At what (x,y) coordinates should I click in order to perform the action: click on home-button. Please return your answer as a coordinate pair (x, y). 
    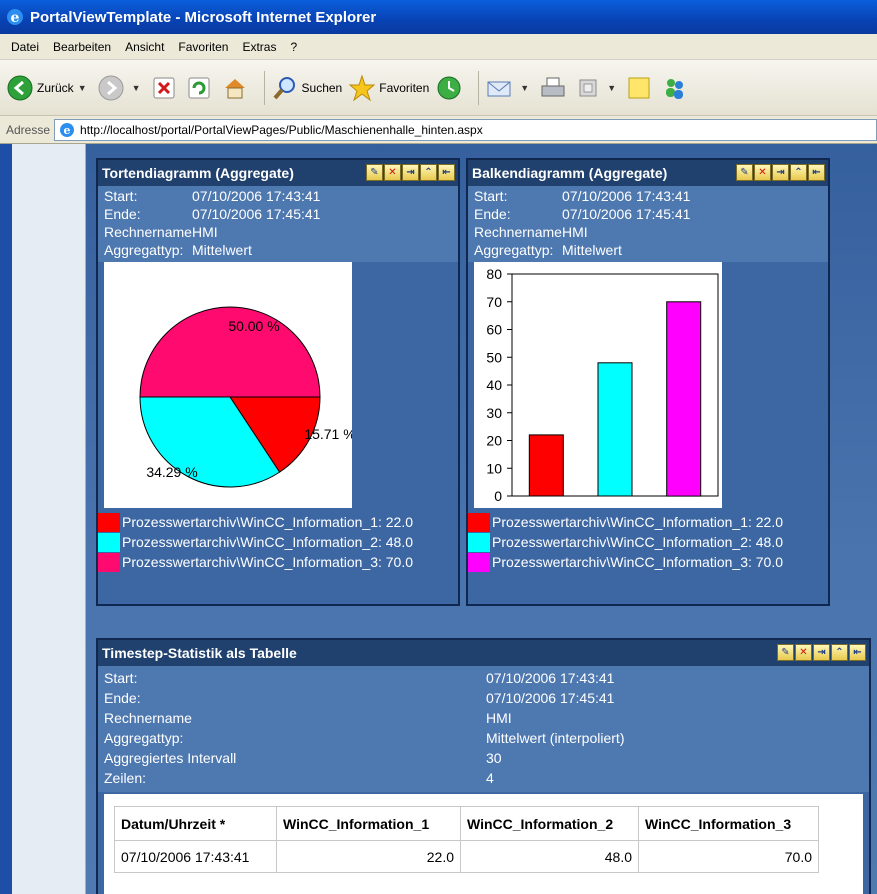
    Looking at the image, I should click on (236, 88).